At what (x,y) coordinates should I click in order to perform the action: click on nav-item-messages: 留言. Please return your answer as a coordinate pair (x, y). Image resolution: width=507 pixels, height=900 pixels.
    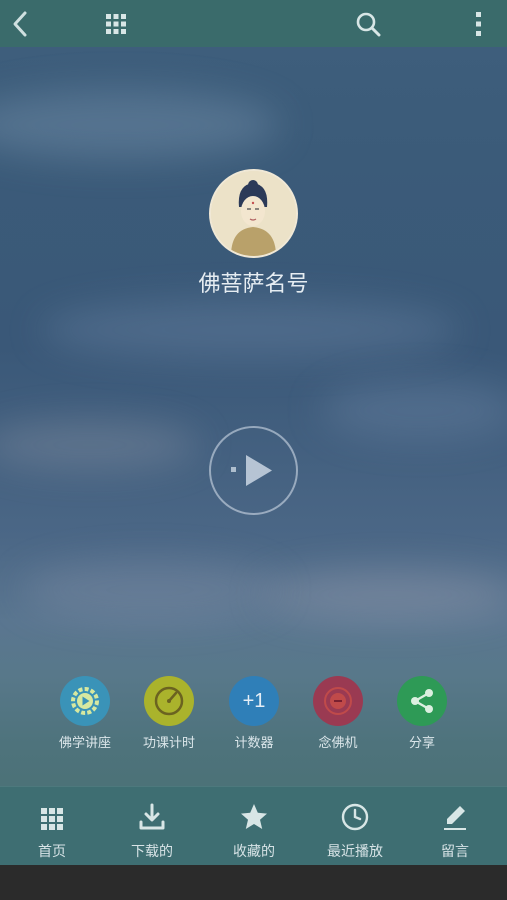
    Looking at the image, I should click on (455, 826).